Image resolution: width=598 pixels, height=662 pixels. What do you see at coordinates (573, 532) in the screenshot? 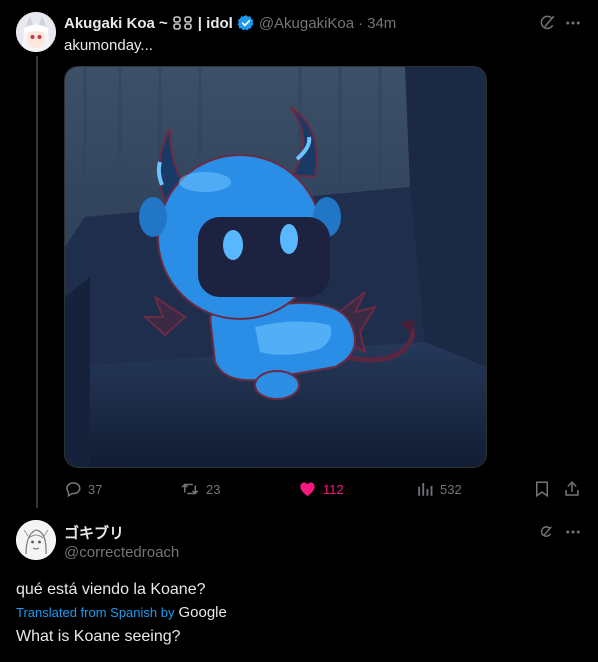
I see `reply-more-options-icon` at bounding box center [573, 532].